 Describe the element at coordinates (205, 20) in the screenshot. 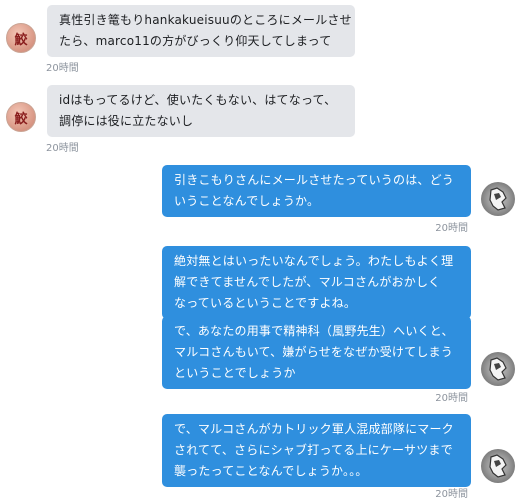

I see `message-line: 真性引き篭もりhankakueisuuのところにメールさせ` at that location.